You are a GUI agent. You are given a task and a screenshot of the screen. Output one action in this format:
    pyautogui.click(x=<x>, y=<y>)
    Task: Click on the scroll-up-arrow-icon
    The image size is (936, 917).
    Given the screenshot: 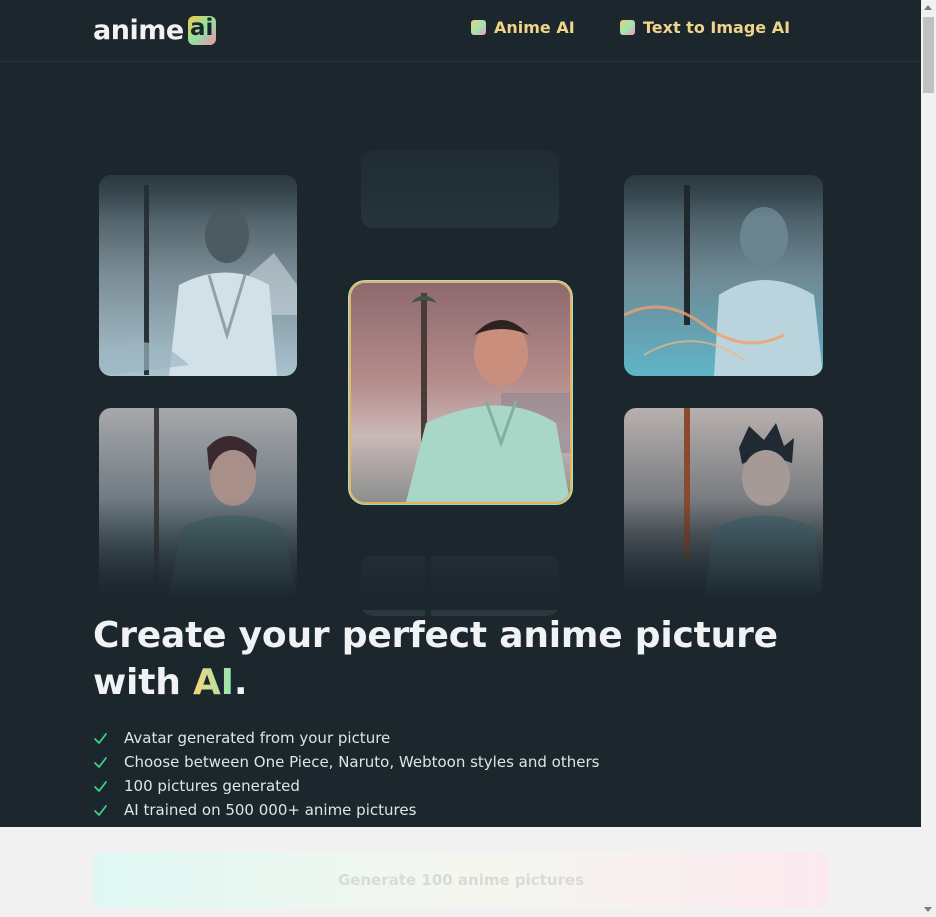 What is the action you would take?
    pyautogui.click(x=928, y=7)
    